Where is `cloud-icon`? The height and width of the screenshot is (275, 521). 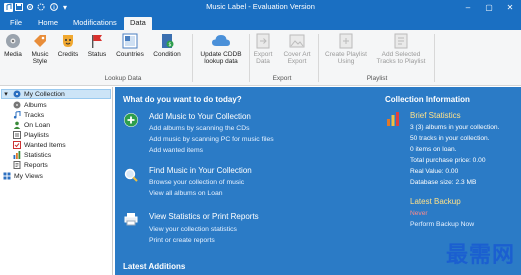
cloud-icon is located at coordinates (221, 41).